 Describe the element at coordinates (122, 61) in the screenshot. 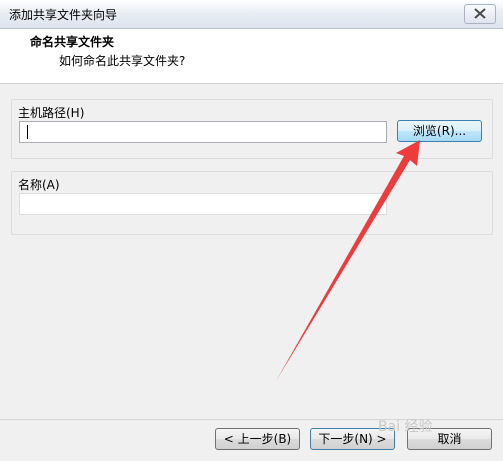

I see `page-subtitle: 如何命名此共享文件夹?` at that location.